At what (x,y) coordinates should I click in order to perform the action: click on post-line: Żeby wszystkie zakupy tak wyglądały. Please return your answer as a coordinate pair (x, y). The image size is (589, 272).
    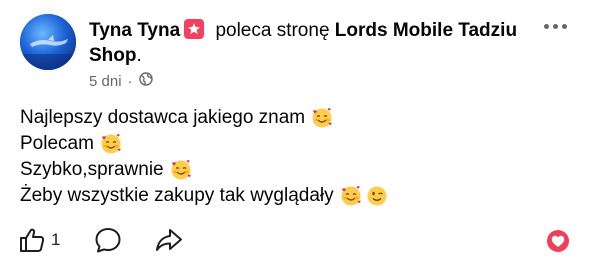
    Looking at the image, I should click on (204, 196).